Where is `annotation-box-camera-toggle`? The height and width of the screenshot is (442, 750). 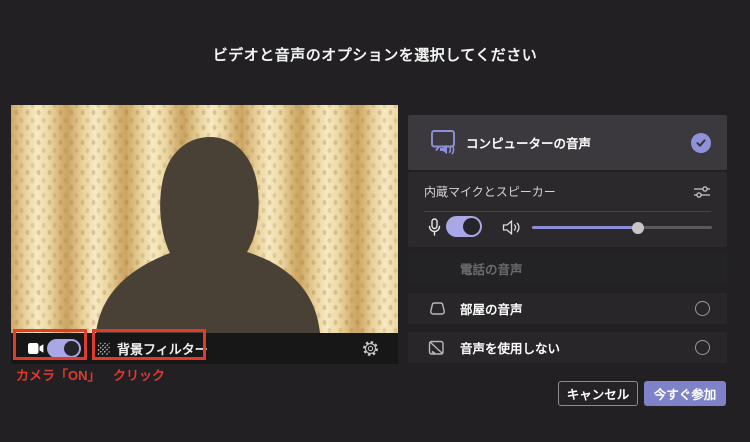
annotation-box-camera-toggle is located at coordinates (50, 344).